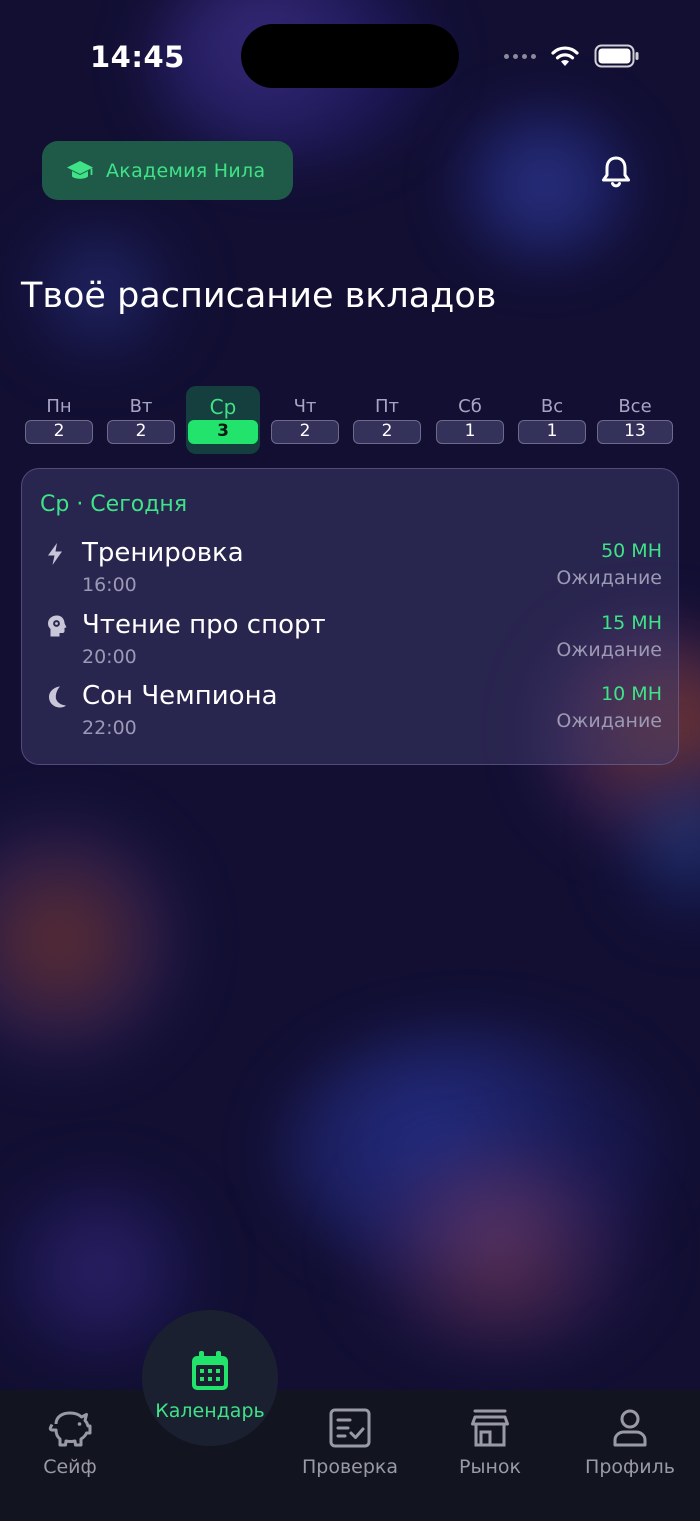  I want to click on signal-dots-icon, so click(520, 56).